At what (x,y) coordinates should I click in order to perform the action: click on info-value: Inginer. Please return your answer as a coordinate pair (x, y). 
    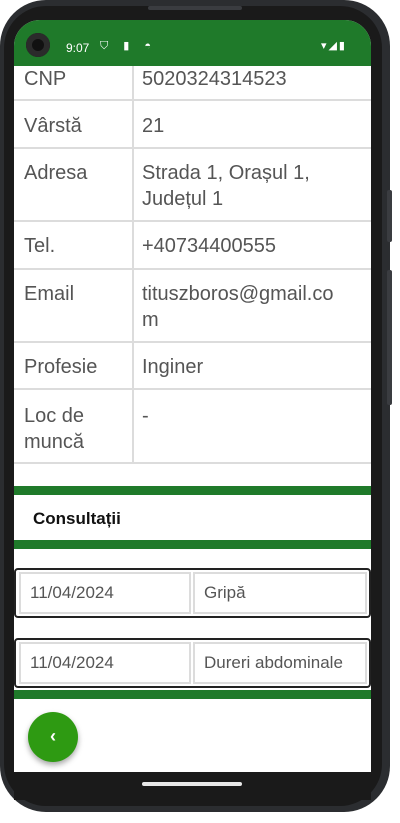
    Looking at the image, I should click on (173, 367).